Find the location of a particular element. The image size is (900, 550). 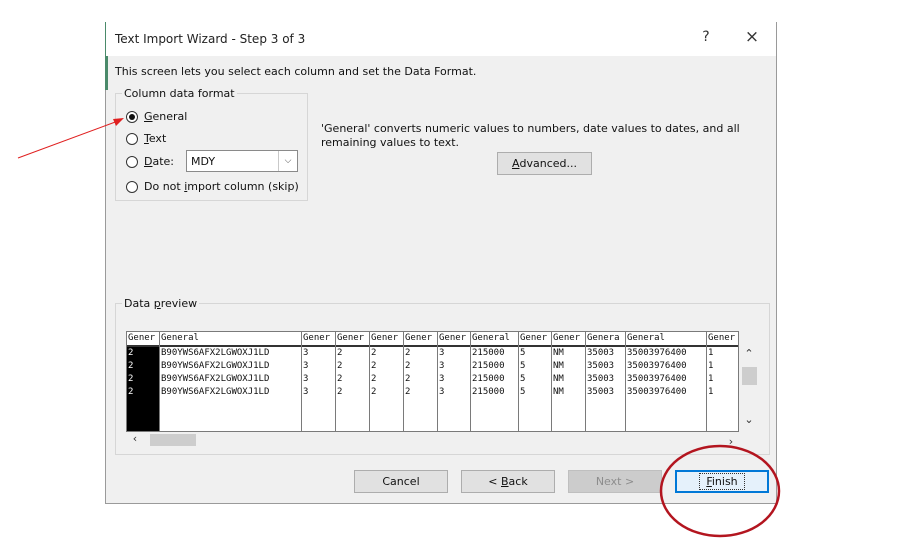

radio-skip: Do not import column (skip) is located at coordinates (212, 186).